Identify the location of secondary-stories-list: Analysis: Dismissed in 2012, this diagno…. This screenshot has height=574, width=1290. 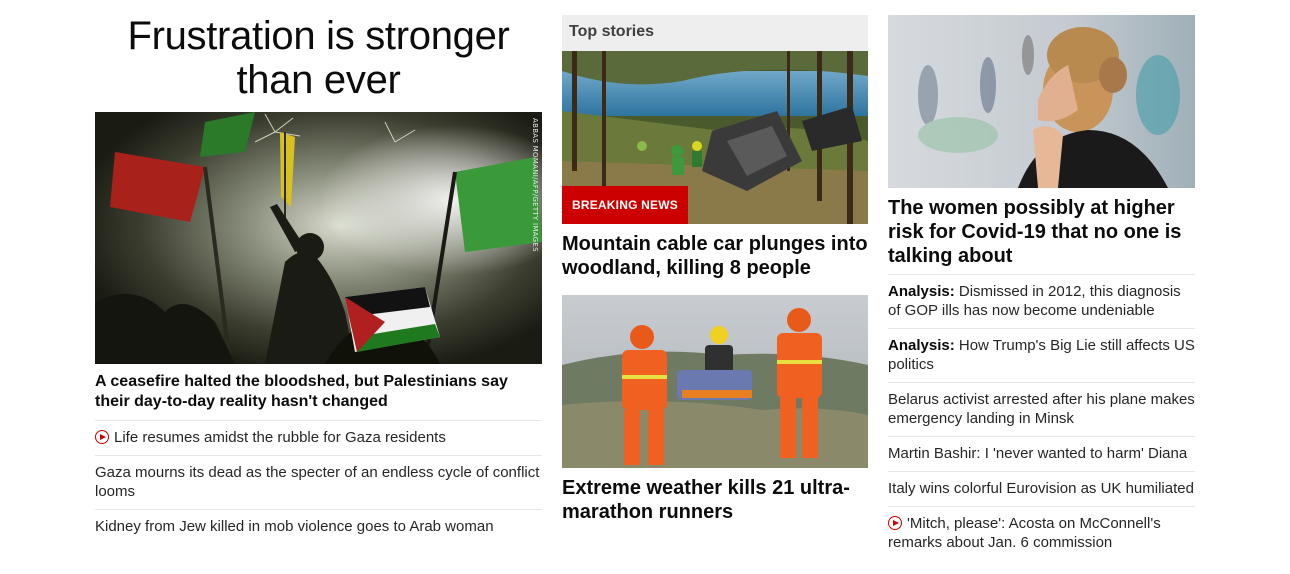
(1041, 417).